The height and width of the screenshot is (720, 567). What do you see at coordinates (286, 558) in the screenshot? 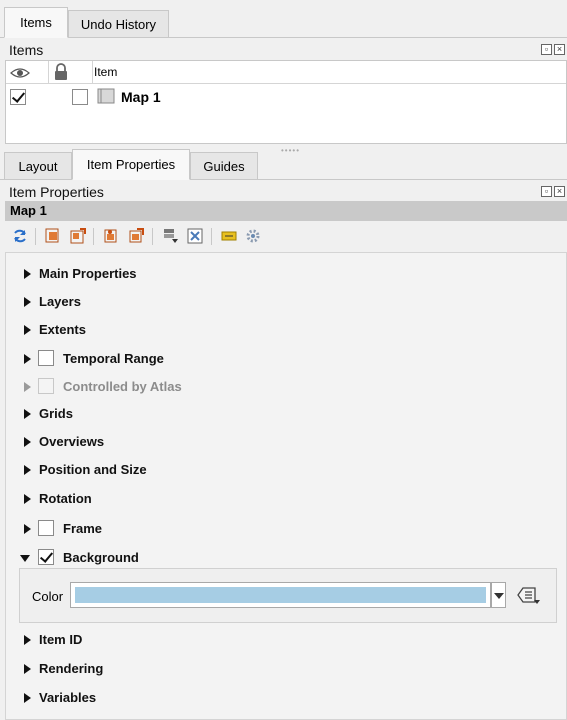
I see `section-background: Background` at bounding box center [286, 558].